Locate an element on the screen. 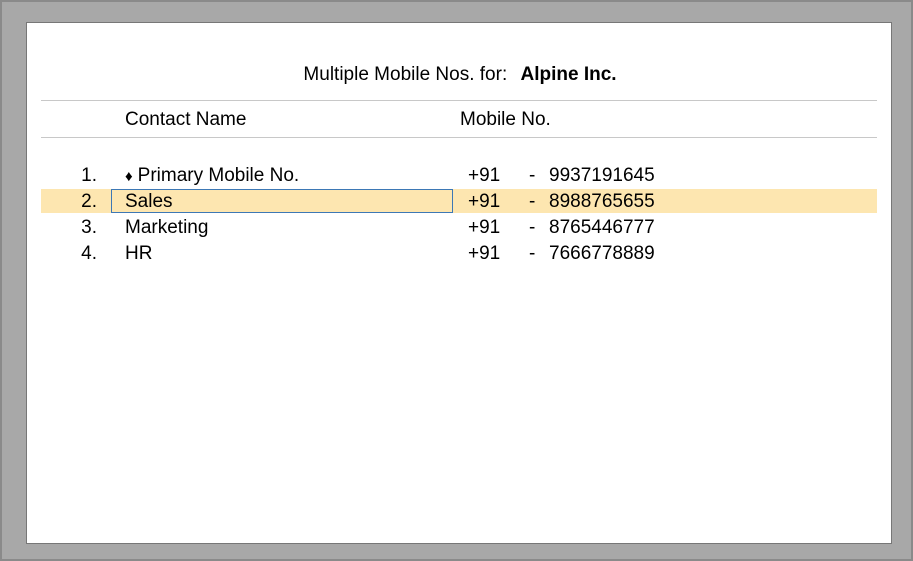 This screenshot has height=561, width=913. primary-diamond-icon: ♦ is located at coordinates (129, 176).